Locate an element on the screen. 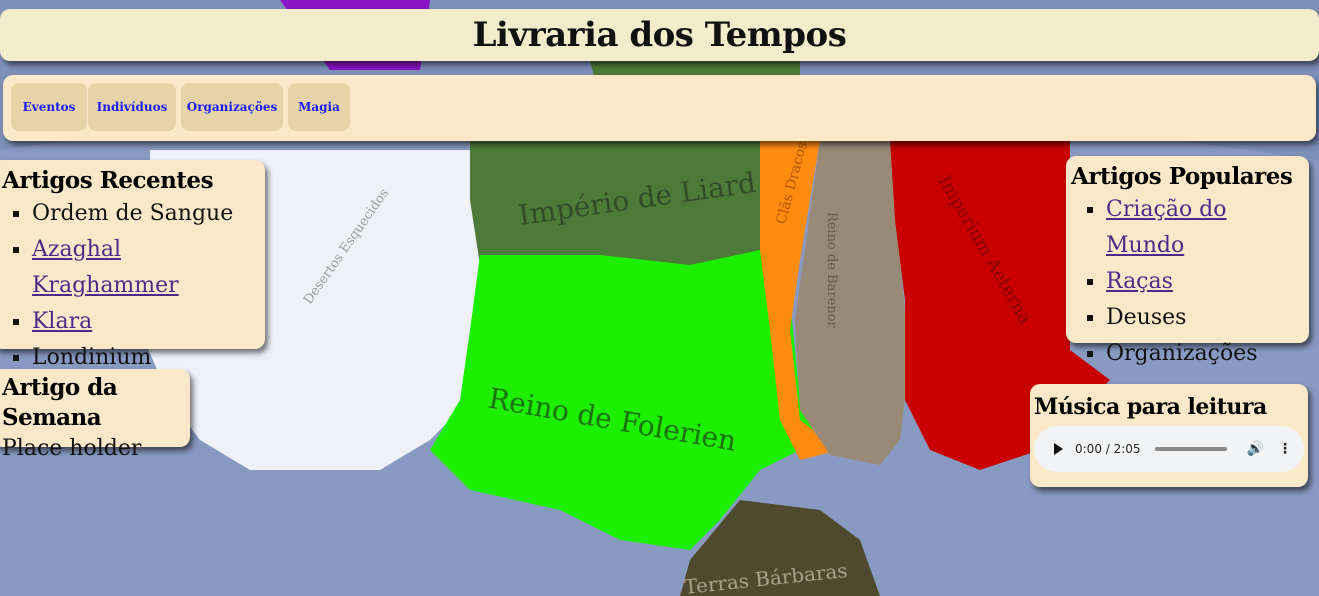 Image resolution: width=1319 pixels, height=596 pixels. audio-progress-bar is located at coordinates (1190, 449).